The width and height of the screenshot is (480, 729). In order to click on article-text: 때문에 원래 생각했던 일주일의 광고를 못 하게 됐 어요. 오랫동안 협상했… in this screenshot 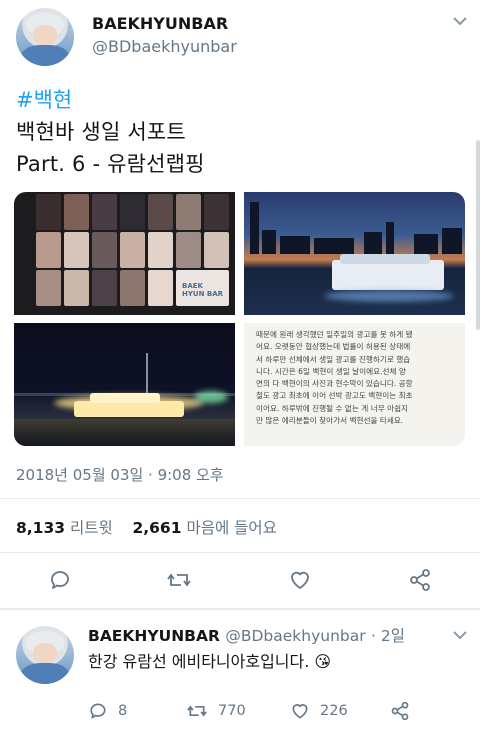, I will do `click(357, 378)`.